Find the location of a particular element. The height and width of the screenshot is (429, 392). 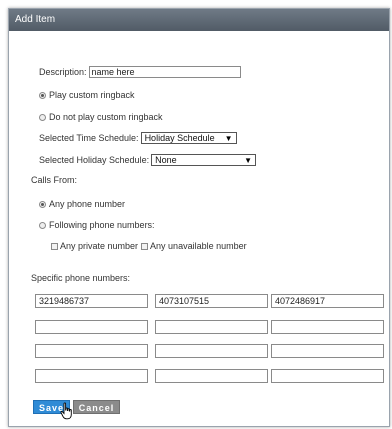

phone-number-field: 4072486917 is located at coordinates (327, 301).